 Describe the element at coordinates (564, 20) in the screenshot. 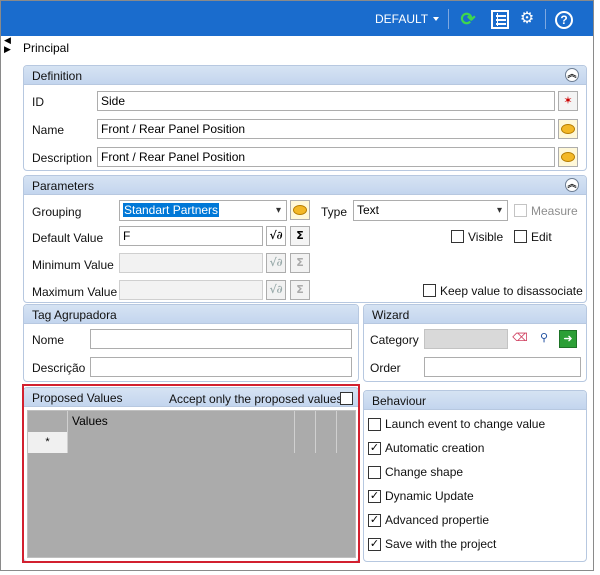

I see `help-icon: ?` at that location.